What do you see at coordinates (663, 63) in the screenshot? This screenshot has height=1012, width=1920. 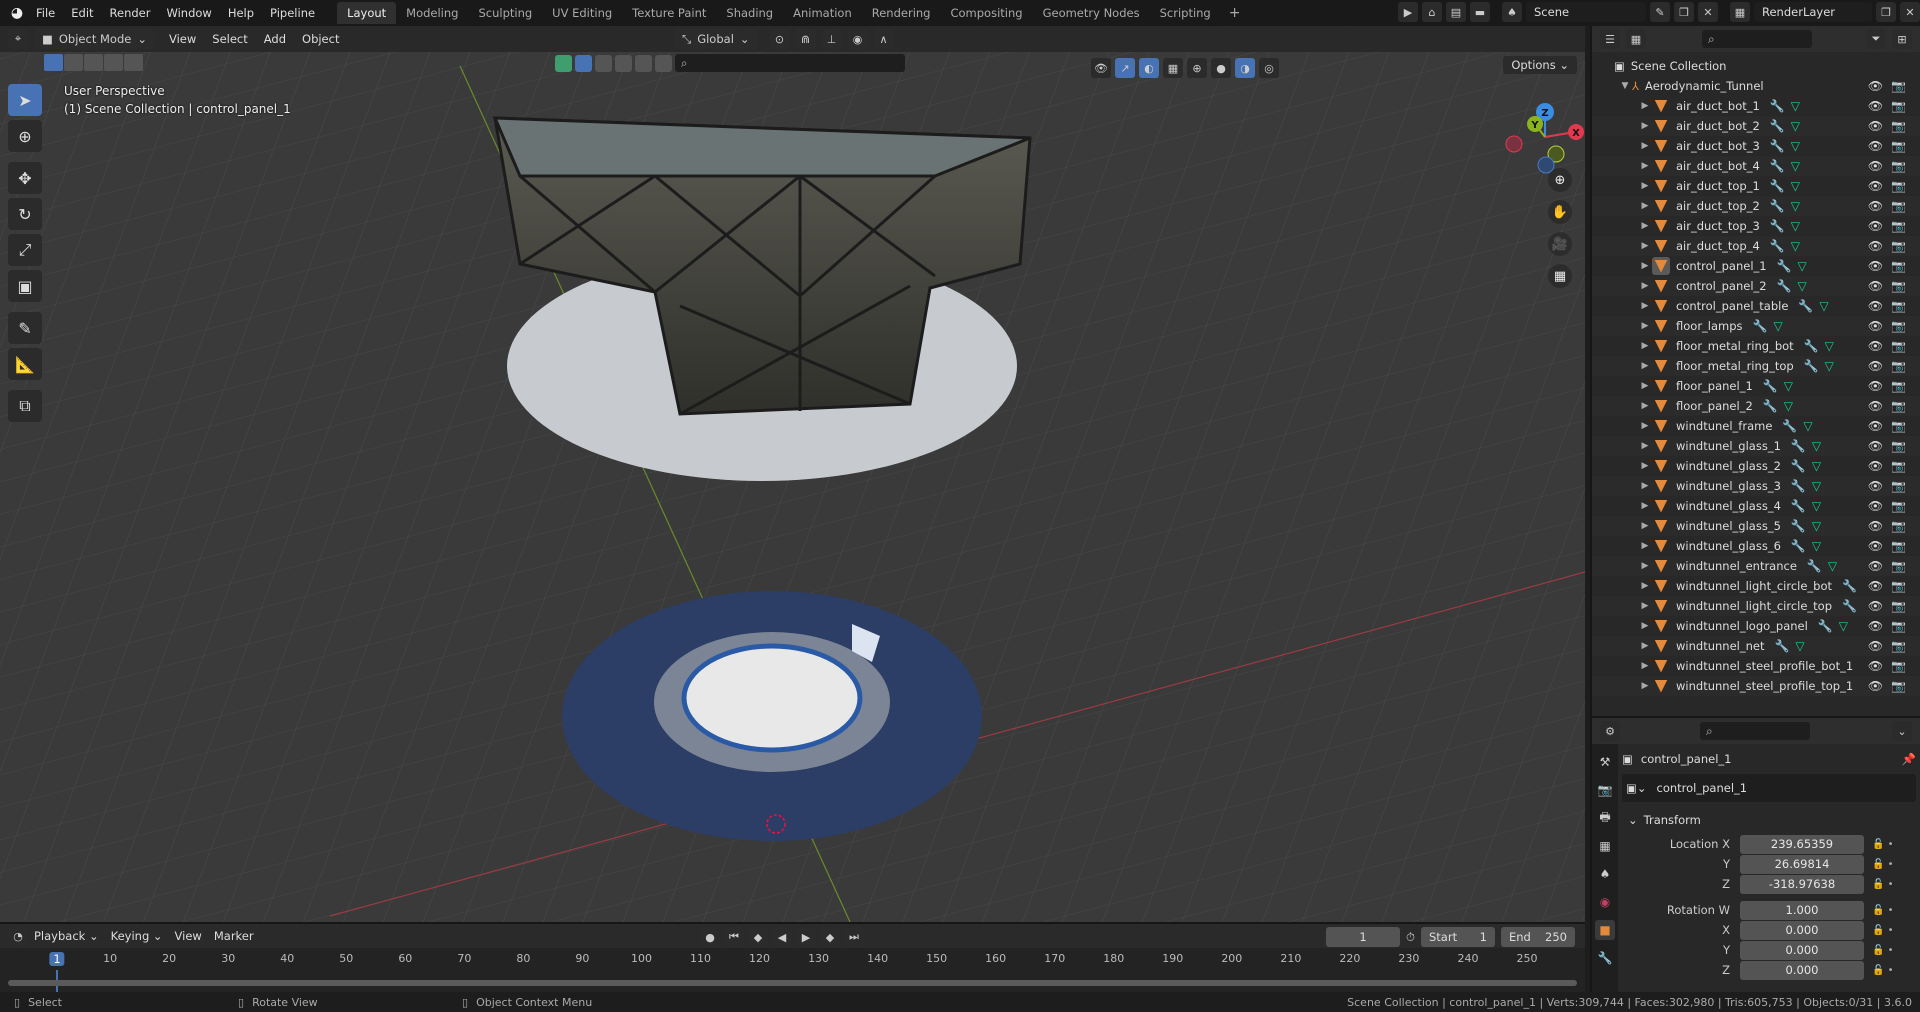 I see `brush-filter-icon` at bounding box center [663, 63].